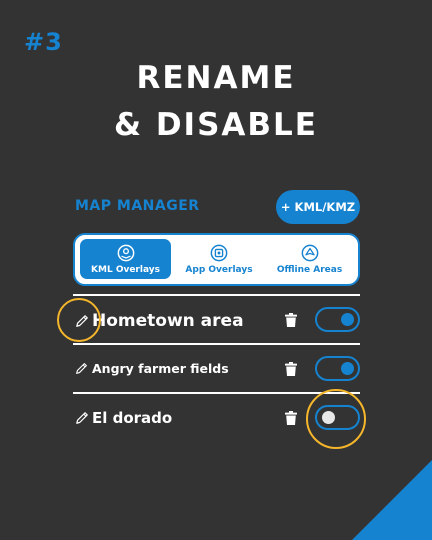 This screenshot has width=432, height=540. What do you see at coordinates (125, 269) in the screenshot?
I see `tab-label: KML Overlays` at bounding box center [125, 269].